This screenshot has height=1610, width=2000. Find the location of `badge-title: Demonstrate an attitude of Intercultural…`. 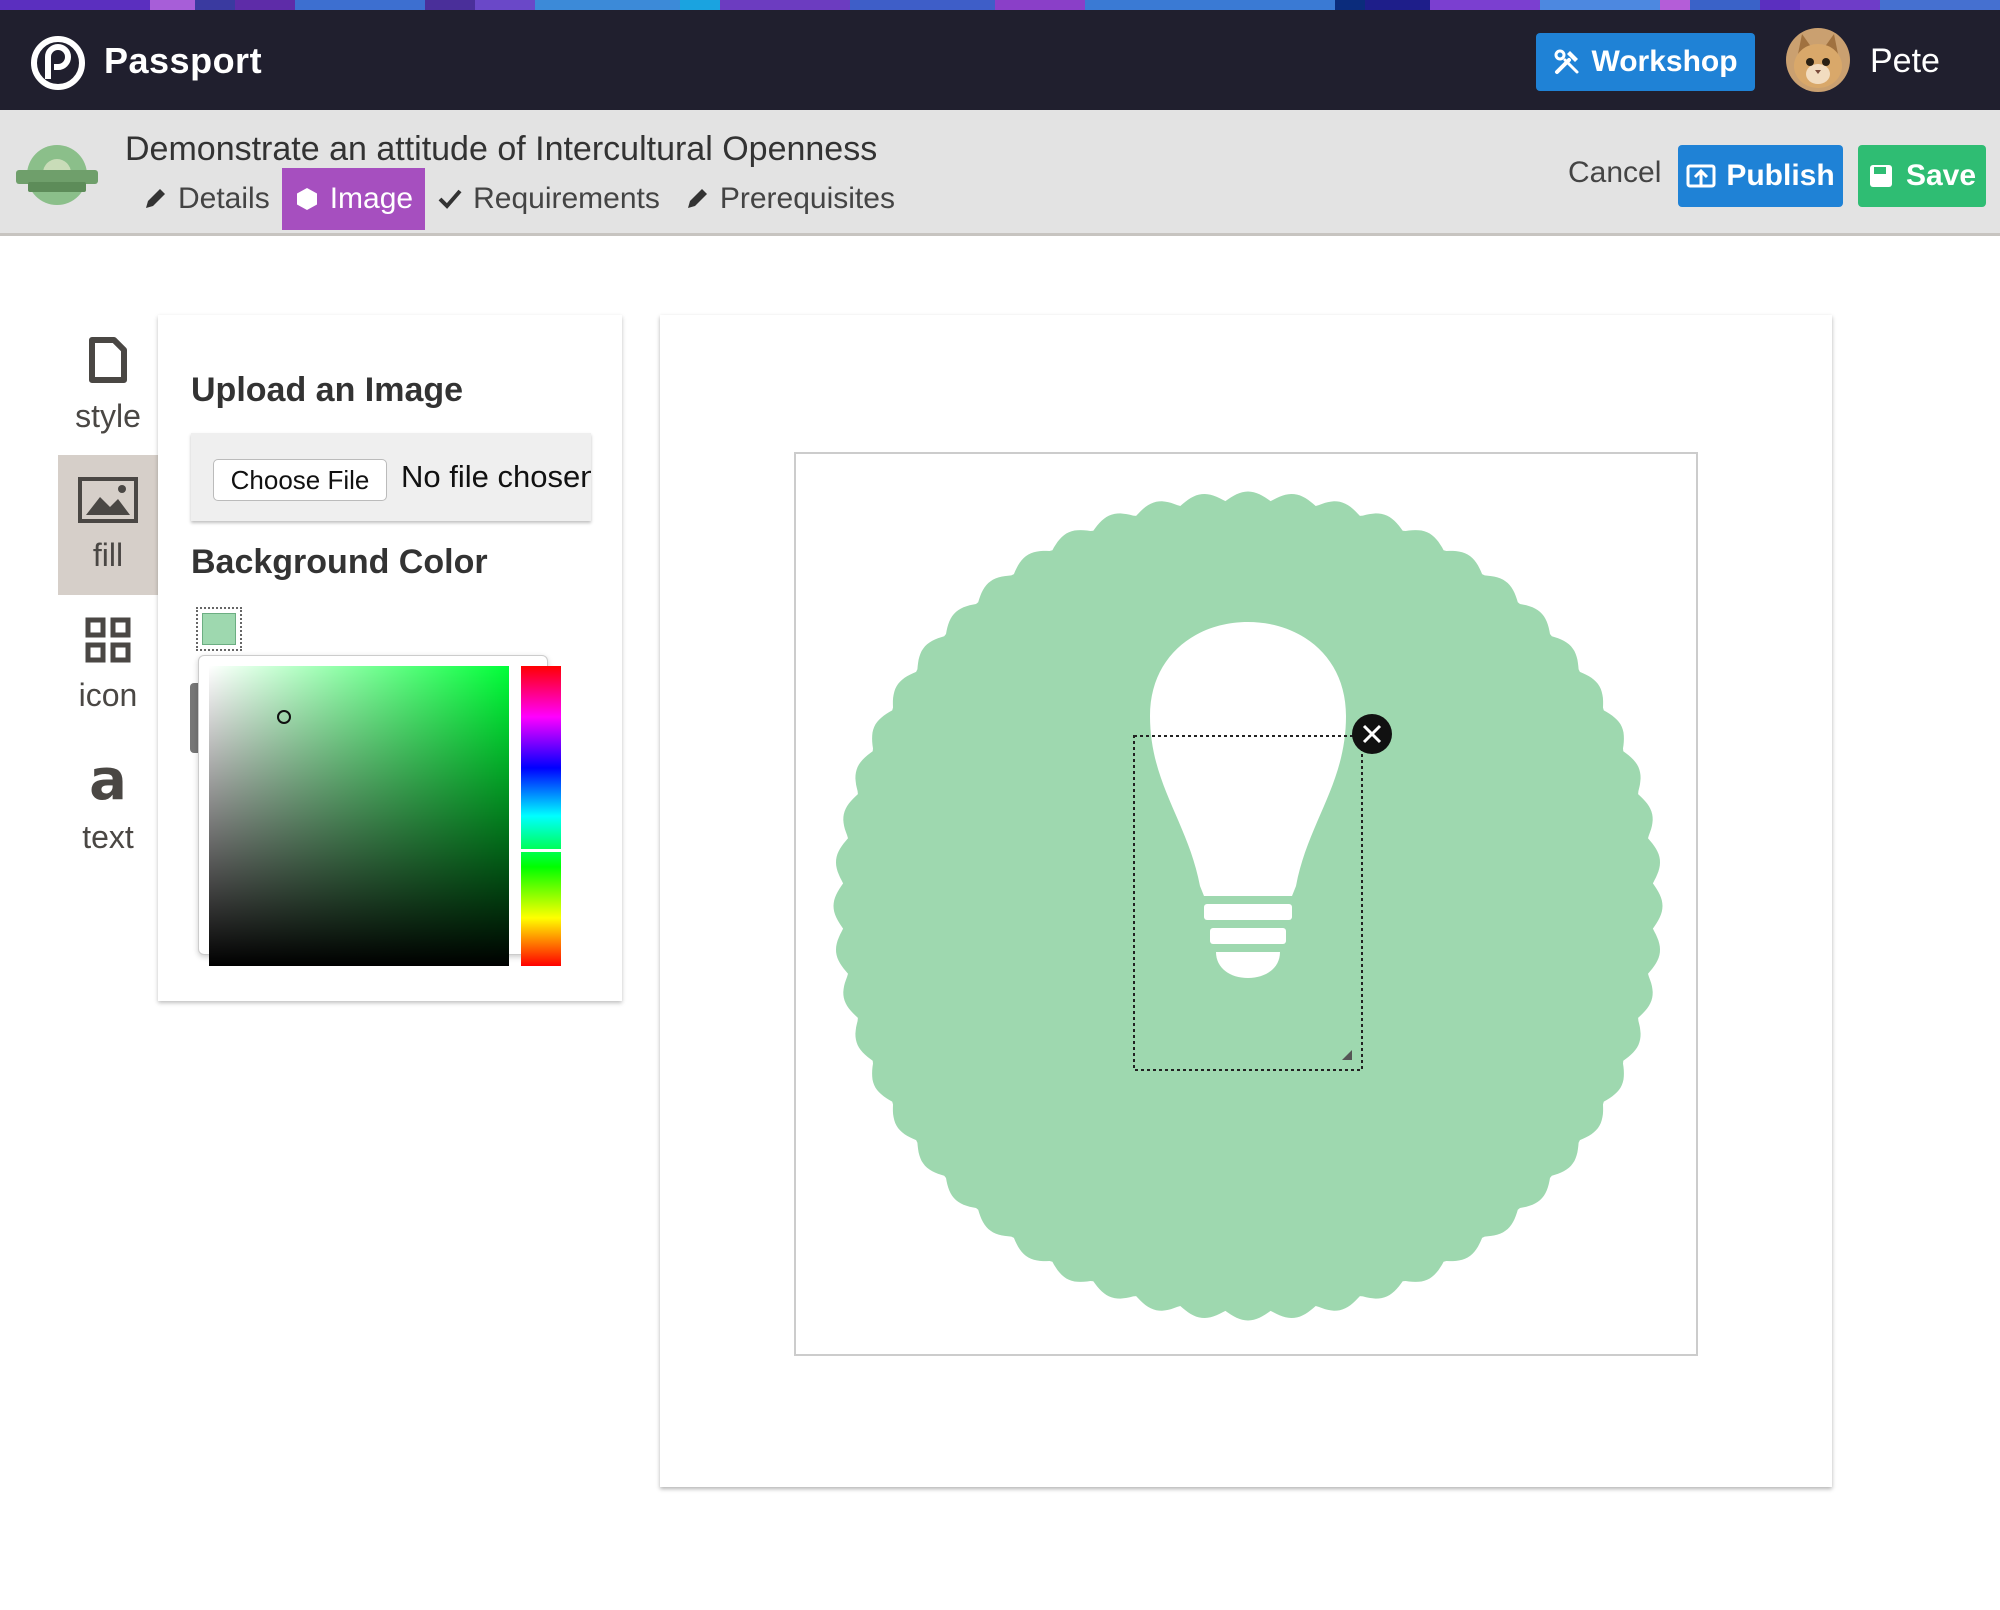

badge-title: Demonstrate an attitude of Intercultural… is located at coordinates (501, 149).